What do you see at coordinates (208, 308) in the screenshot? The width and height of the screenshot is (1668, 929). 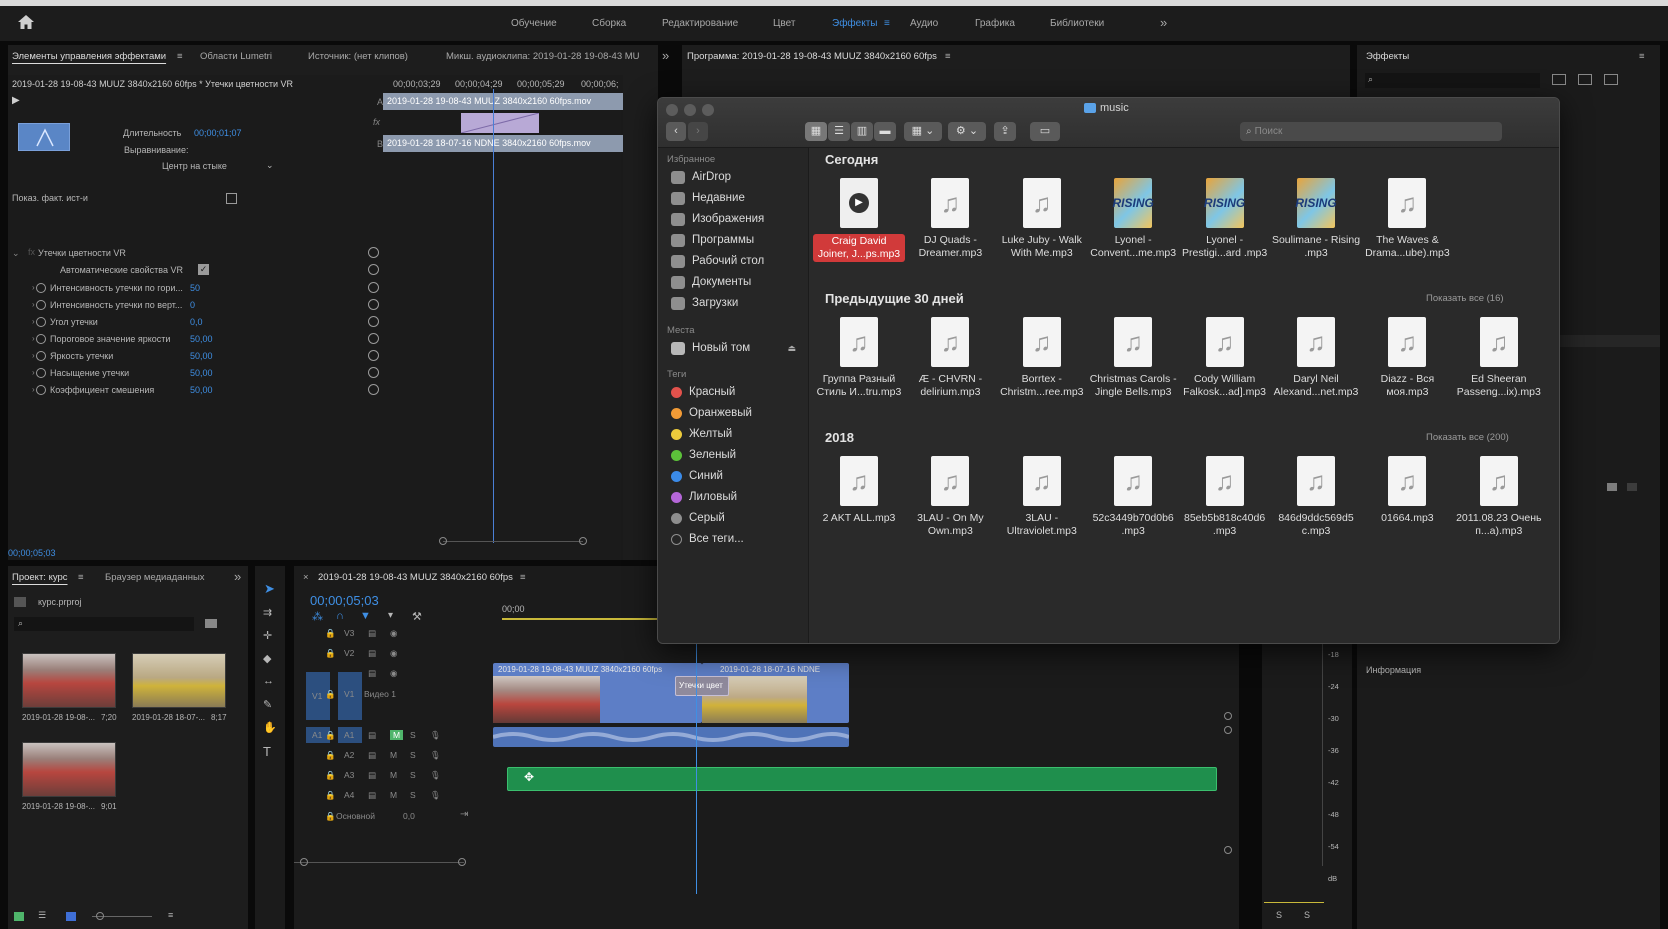 I see `effect-param-row: › Интенсивность утечки по верт... 0` at bounding box center [208, 308].